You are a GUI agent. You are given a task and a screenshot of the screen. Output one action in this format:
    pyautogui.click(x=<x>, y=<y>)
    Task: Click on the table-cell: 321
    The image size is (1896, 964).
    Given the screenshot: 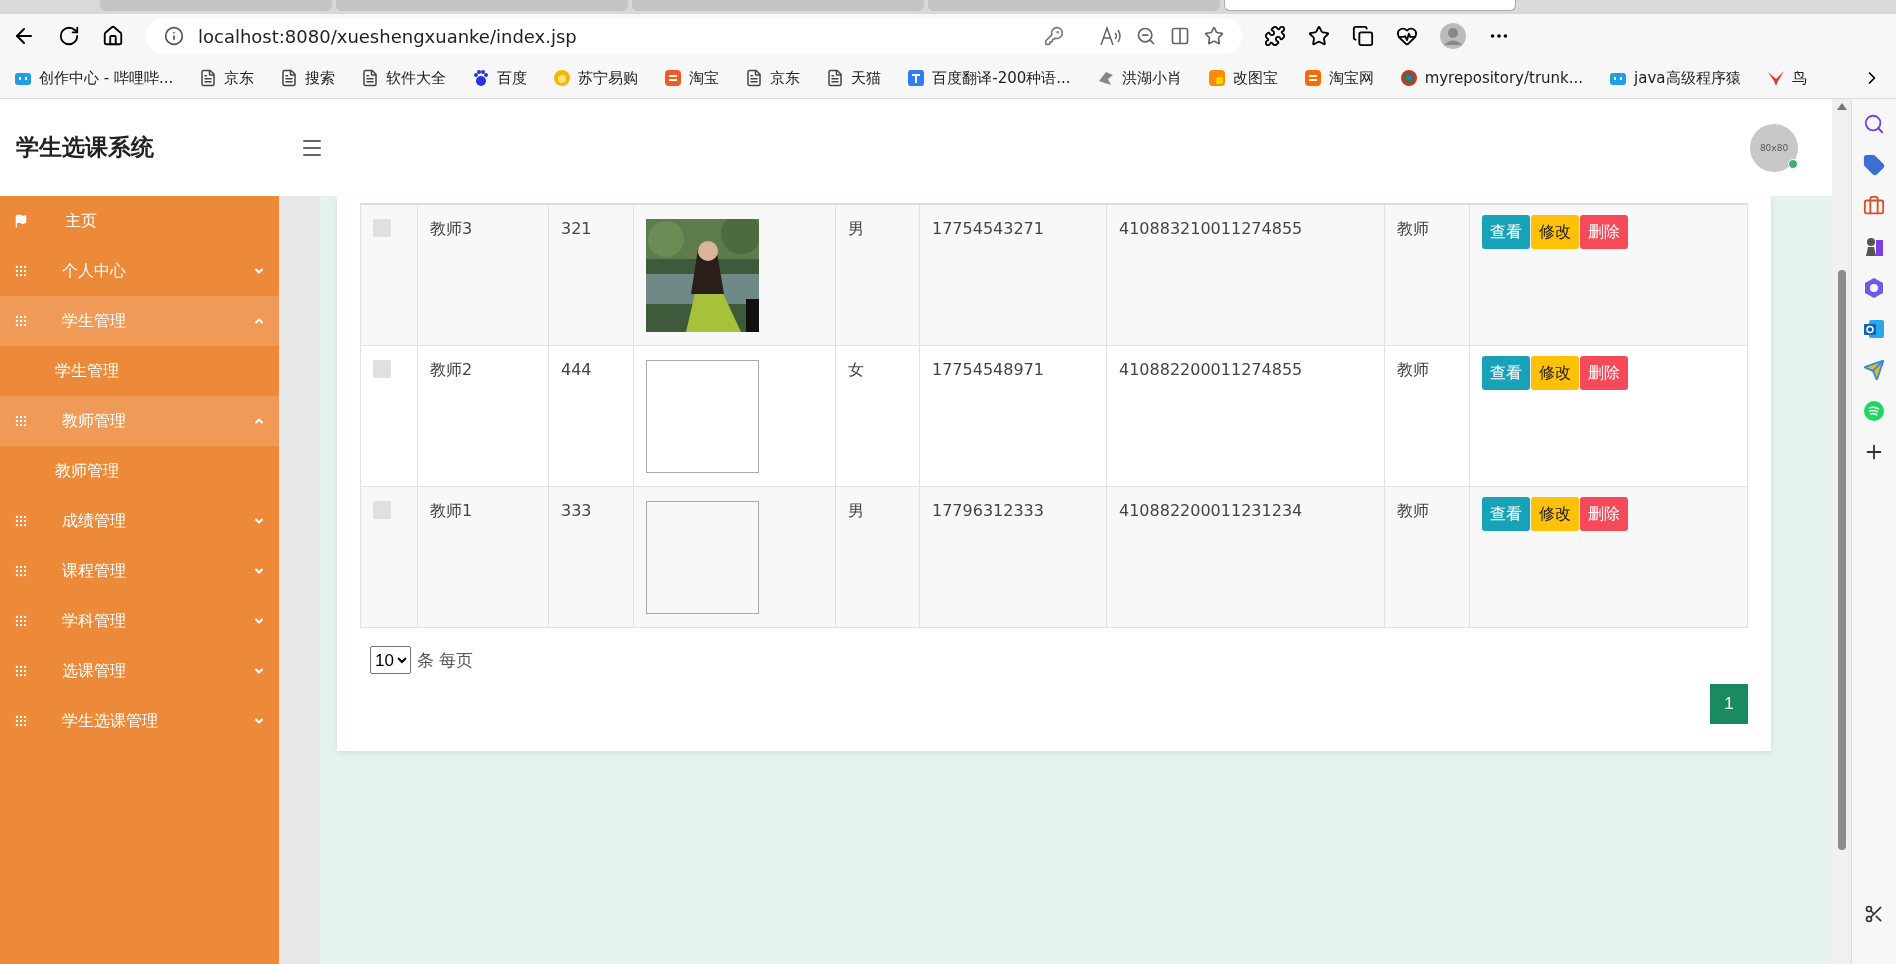 What is the action you would take?
    pyautogui.click(x=576, y=228)
    